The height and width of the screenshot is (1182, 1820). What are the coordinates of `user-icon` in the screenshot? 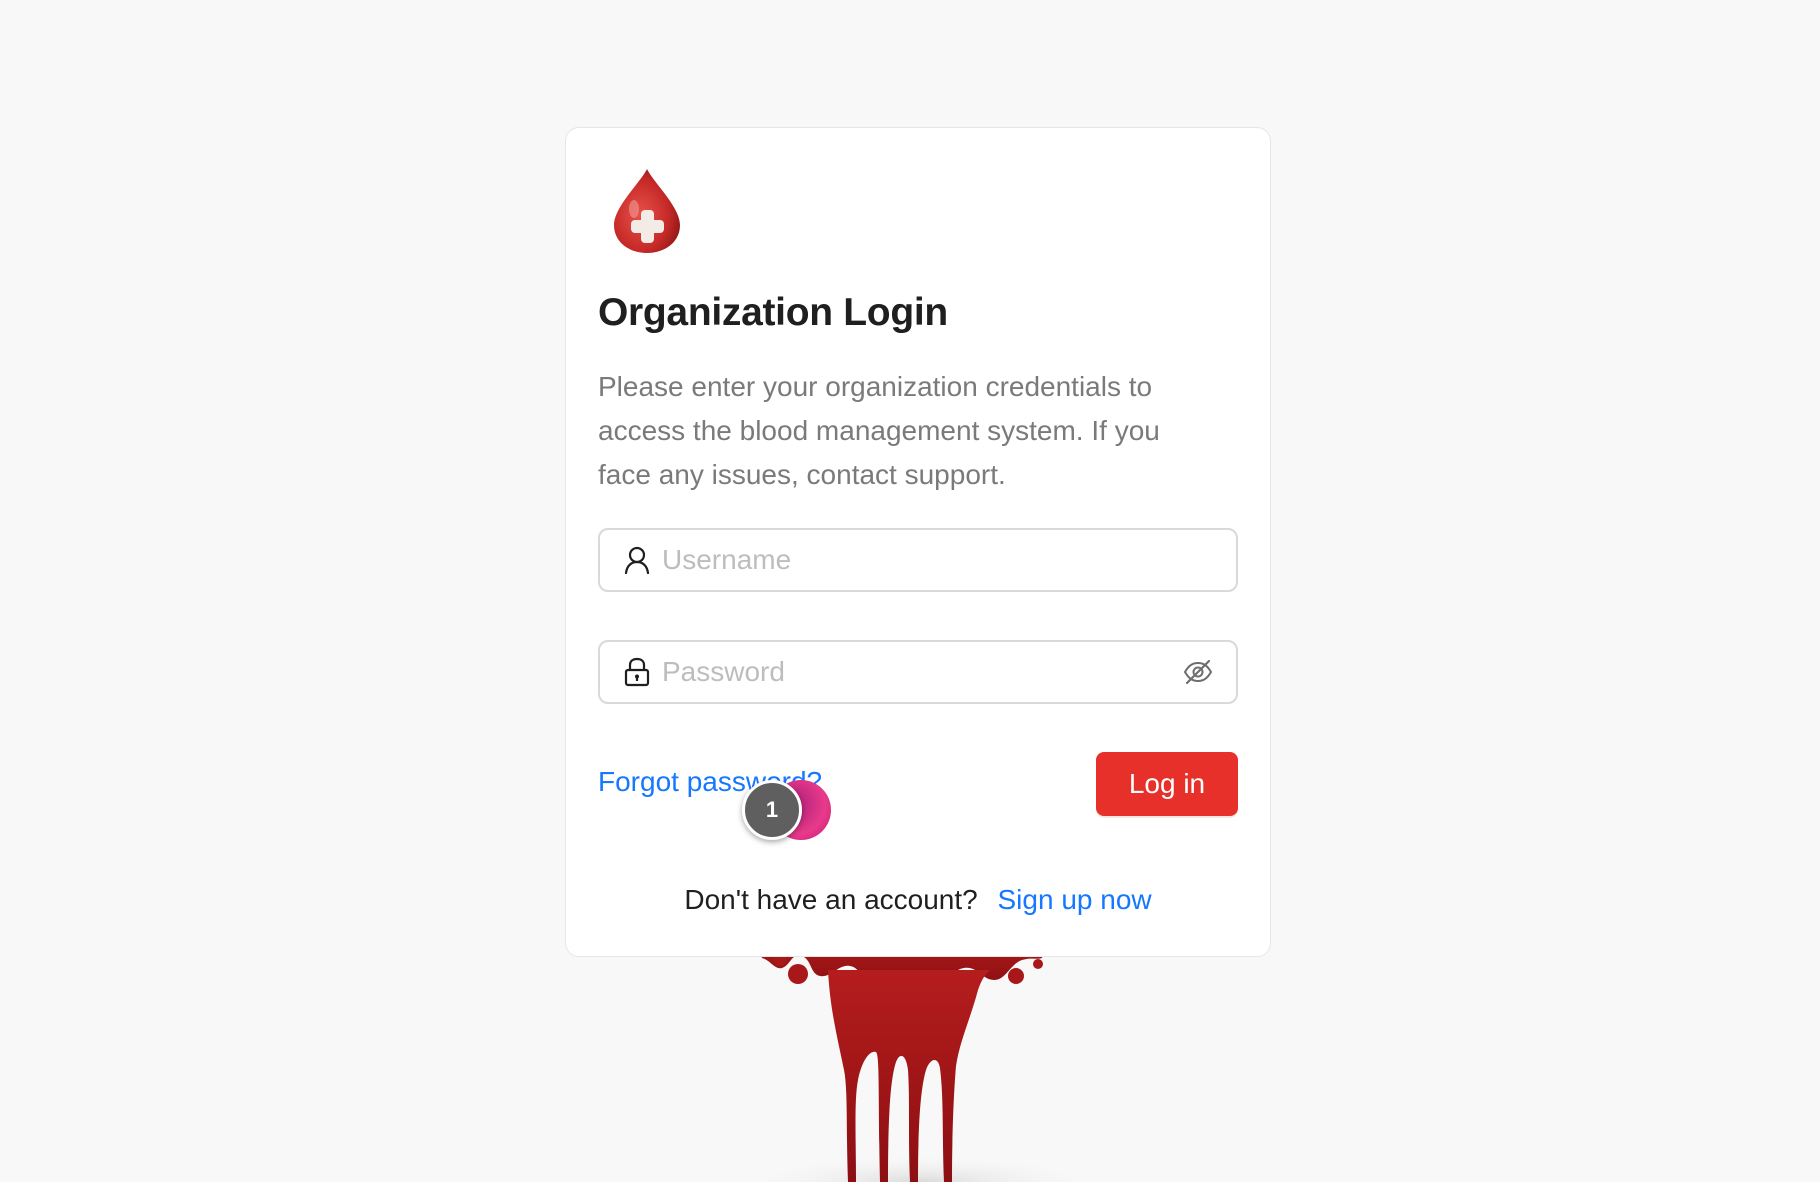 It's located at (637, 560).